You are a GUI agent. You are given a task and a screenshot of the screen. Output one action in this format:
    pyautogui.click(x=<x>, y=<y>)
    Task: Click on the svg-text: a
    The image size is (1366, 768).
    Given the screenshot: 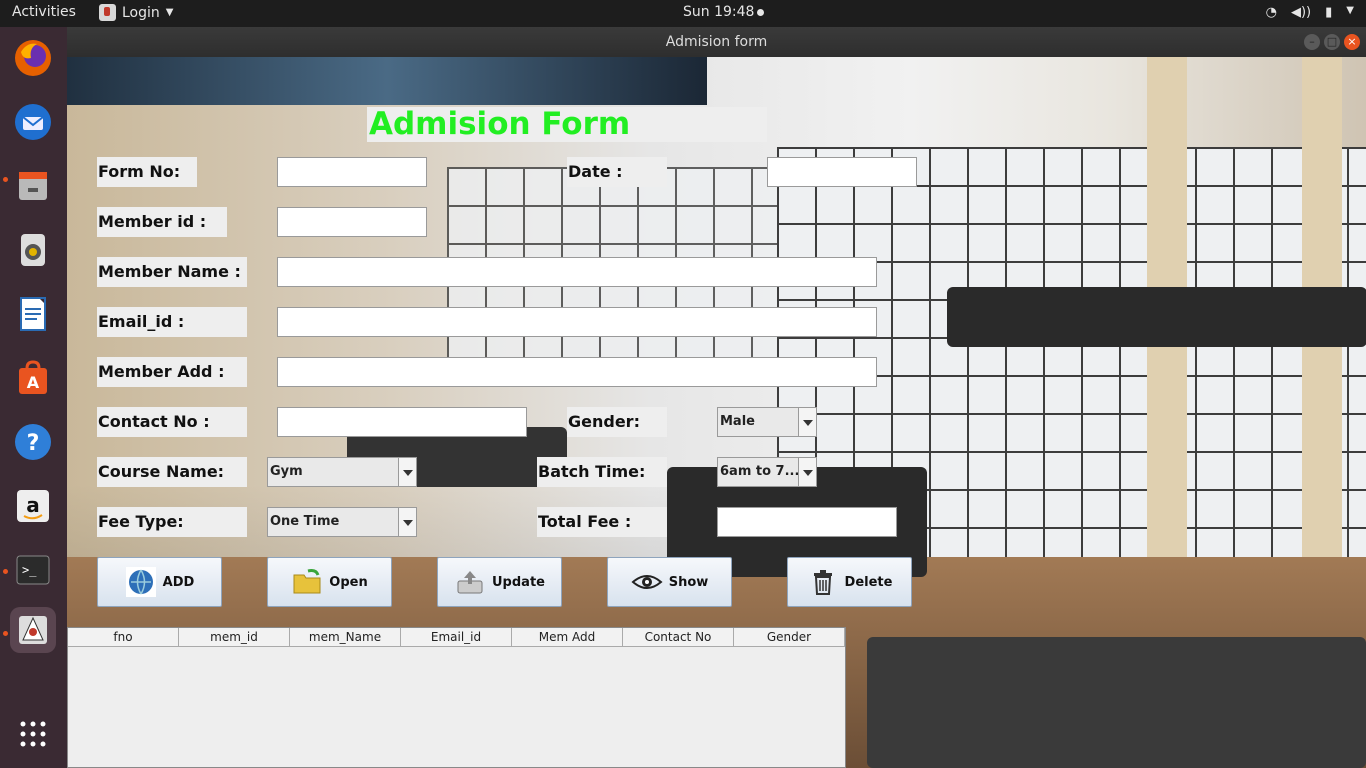 What is the action you would take?
    pyautogui.click(x=33, y=505)
    